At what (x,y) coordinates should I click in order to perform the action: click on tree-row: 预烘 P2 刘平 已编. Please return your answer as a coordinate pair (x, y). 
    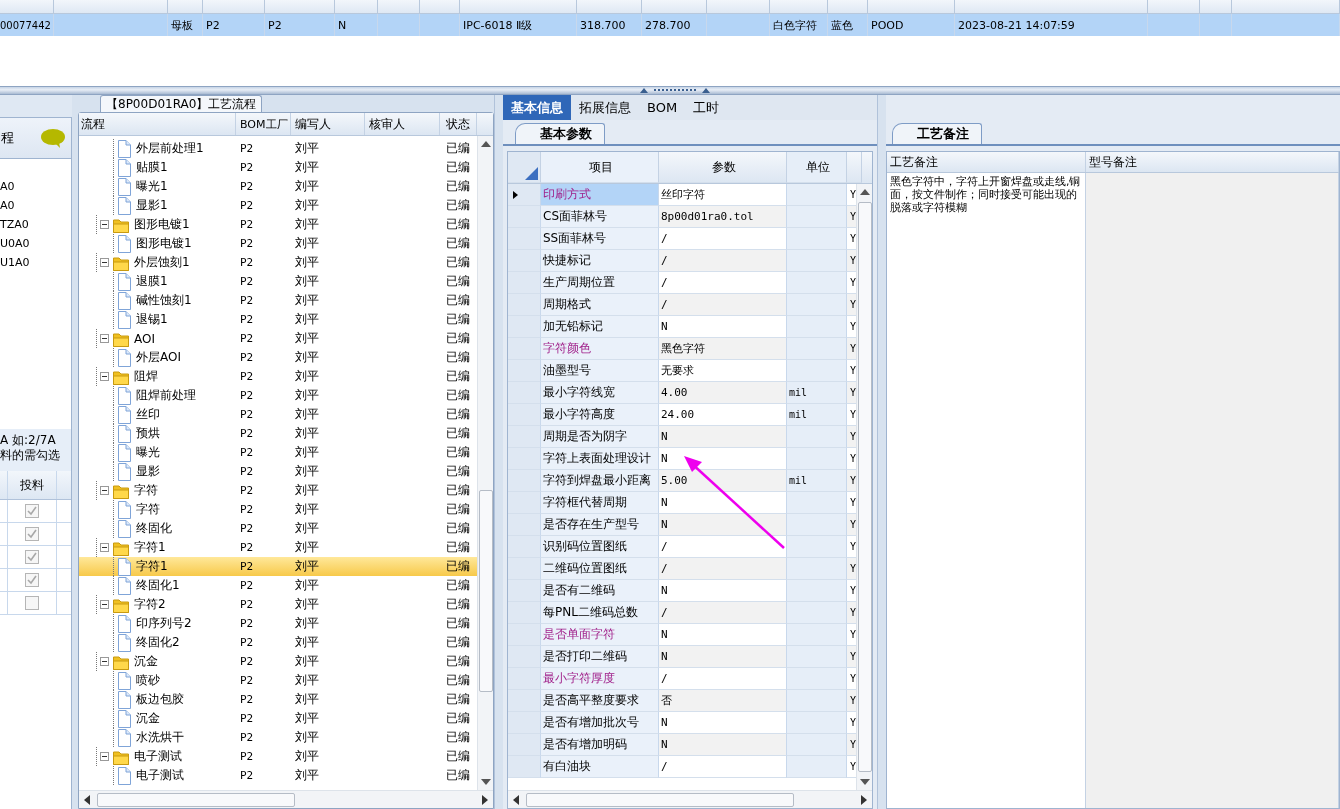
    Looking at the image, I should click on (278, 433).